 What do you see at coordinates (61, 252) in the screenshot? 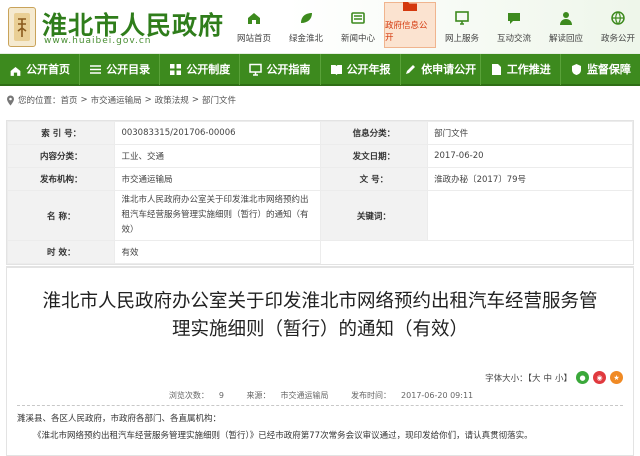
I see `validity-label: 时 效：` at bounding box center [61, 252].